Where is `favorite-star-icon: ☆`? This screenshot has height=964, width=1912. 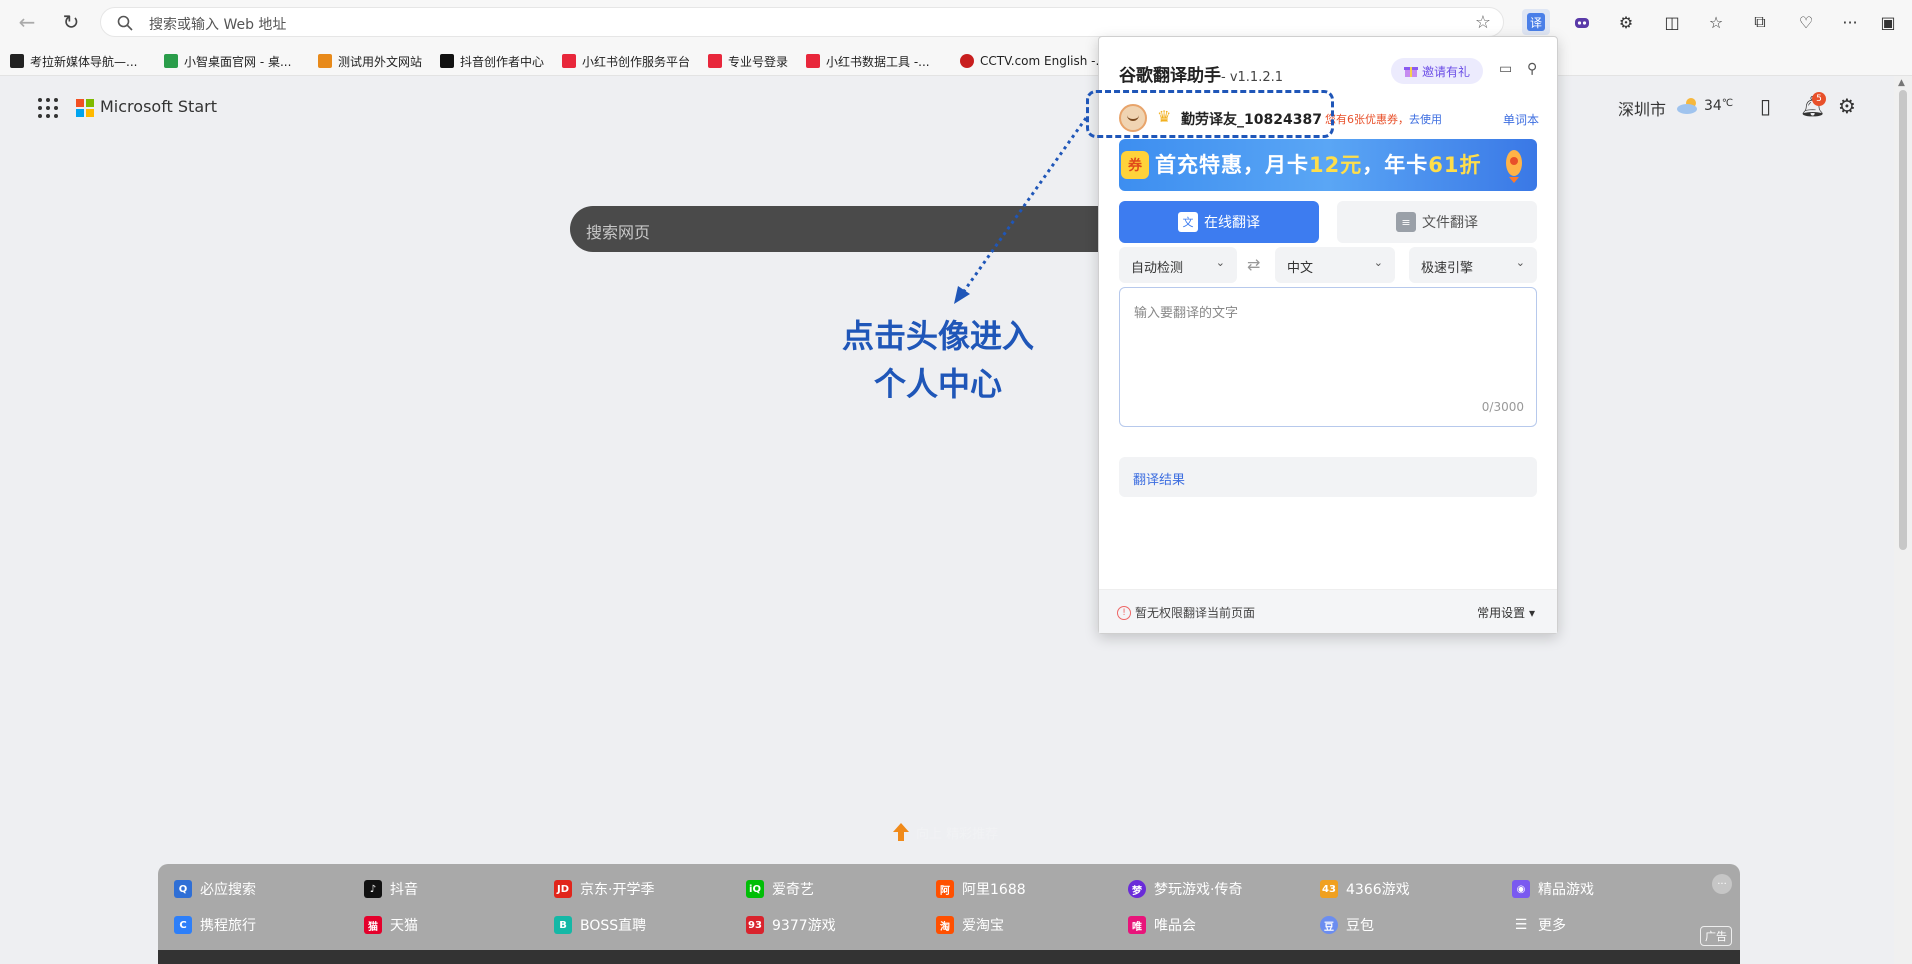
favorite-star-icon: ☆ is located at coordinates (1483, 22).